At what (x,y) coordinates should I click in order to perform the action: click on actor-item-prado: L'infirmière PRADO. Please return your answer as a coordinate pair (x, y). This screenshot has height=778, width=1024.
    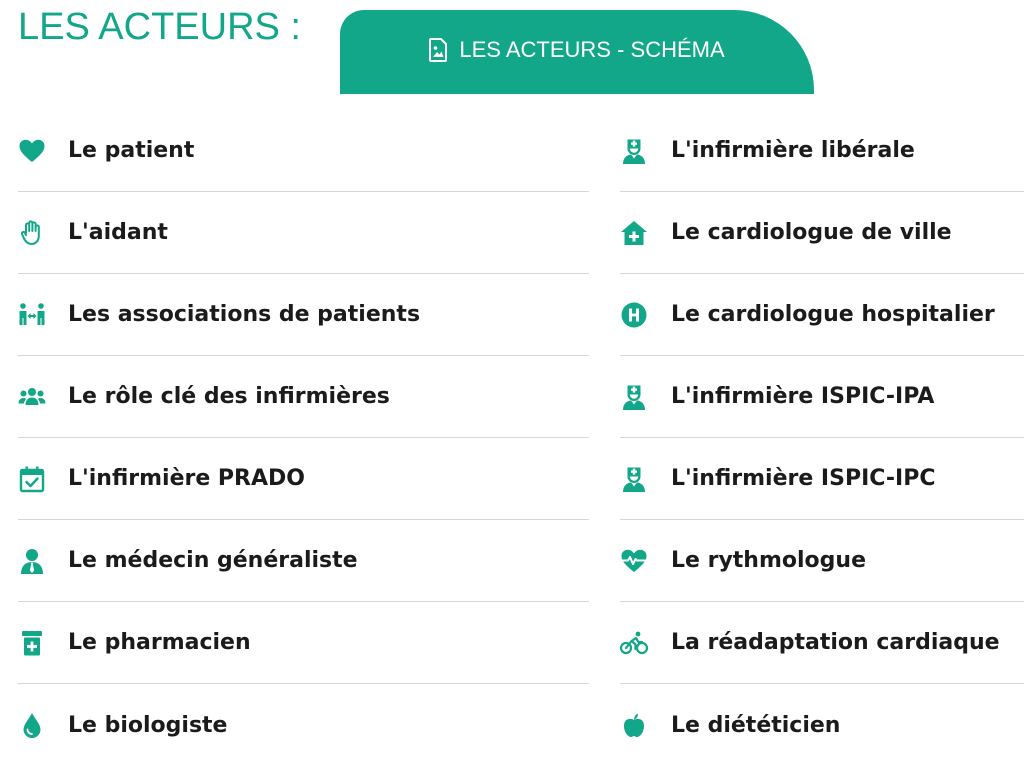
    Looking at the image, I should click on (303, 479).